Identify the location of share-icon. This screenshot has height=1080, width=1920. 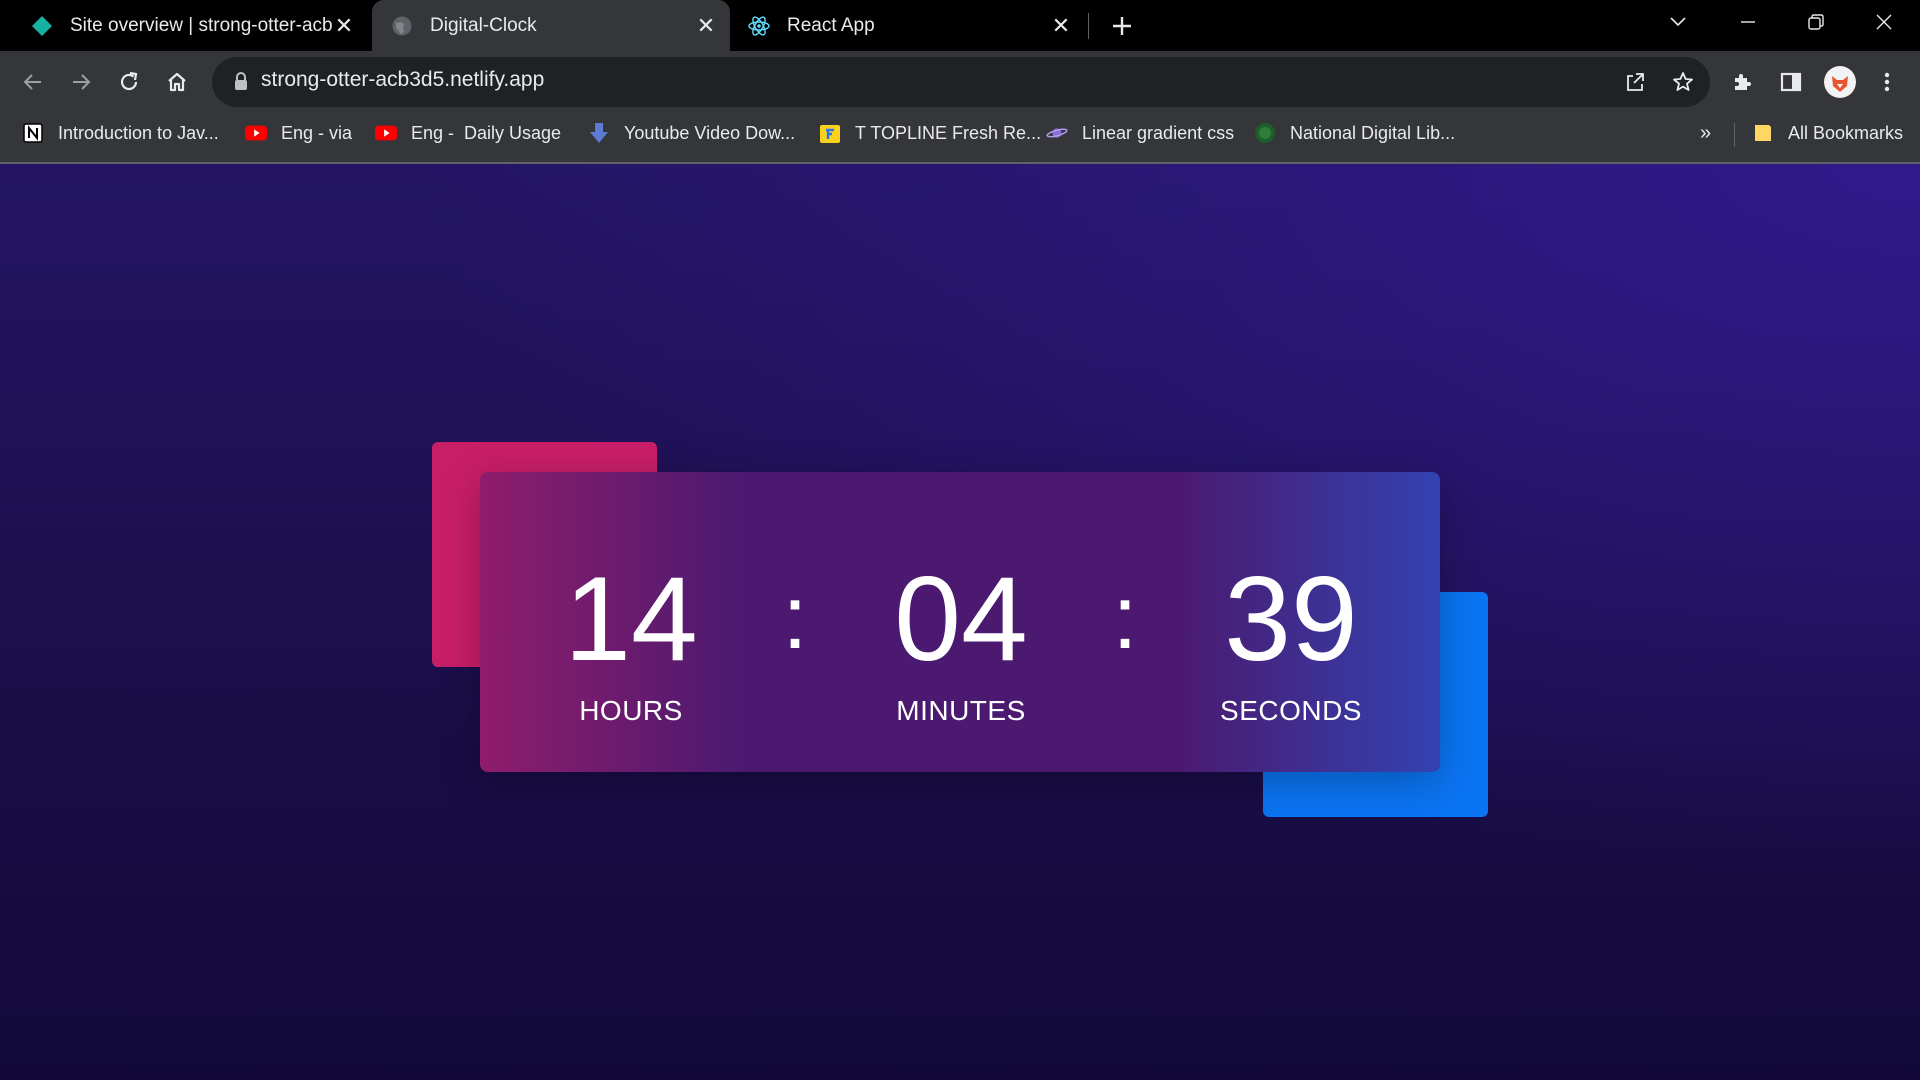
(1635, 82).